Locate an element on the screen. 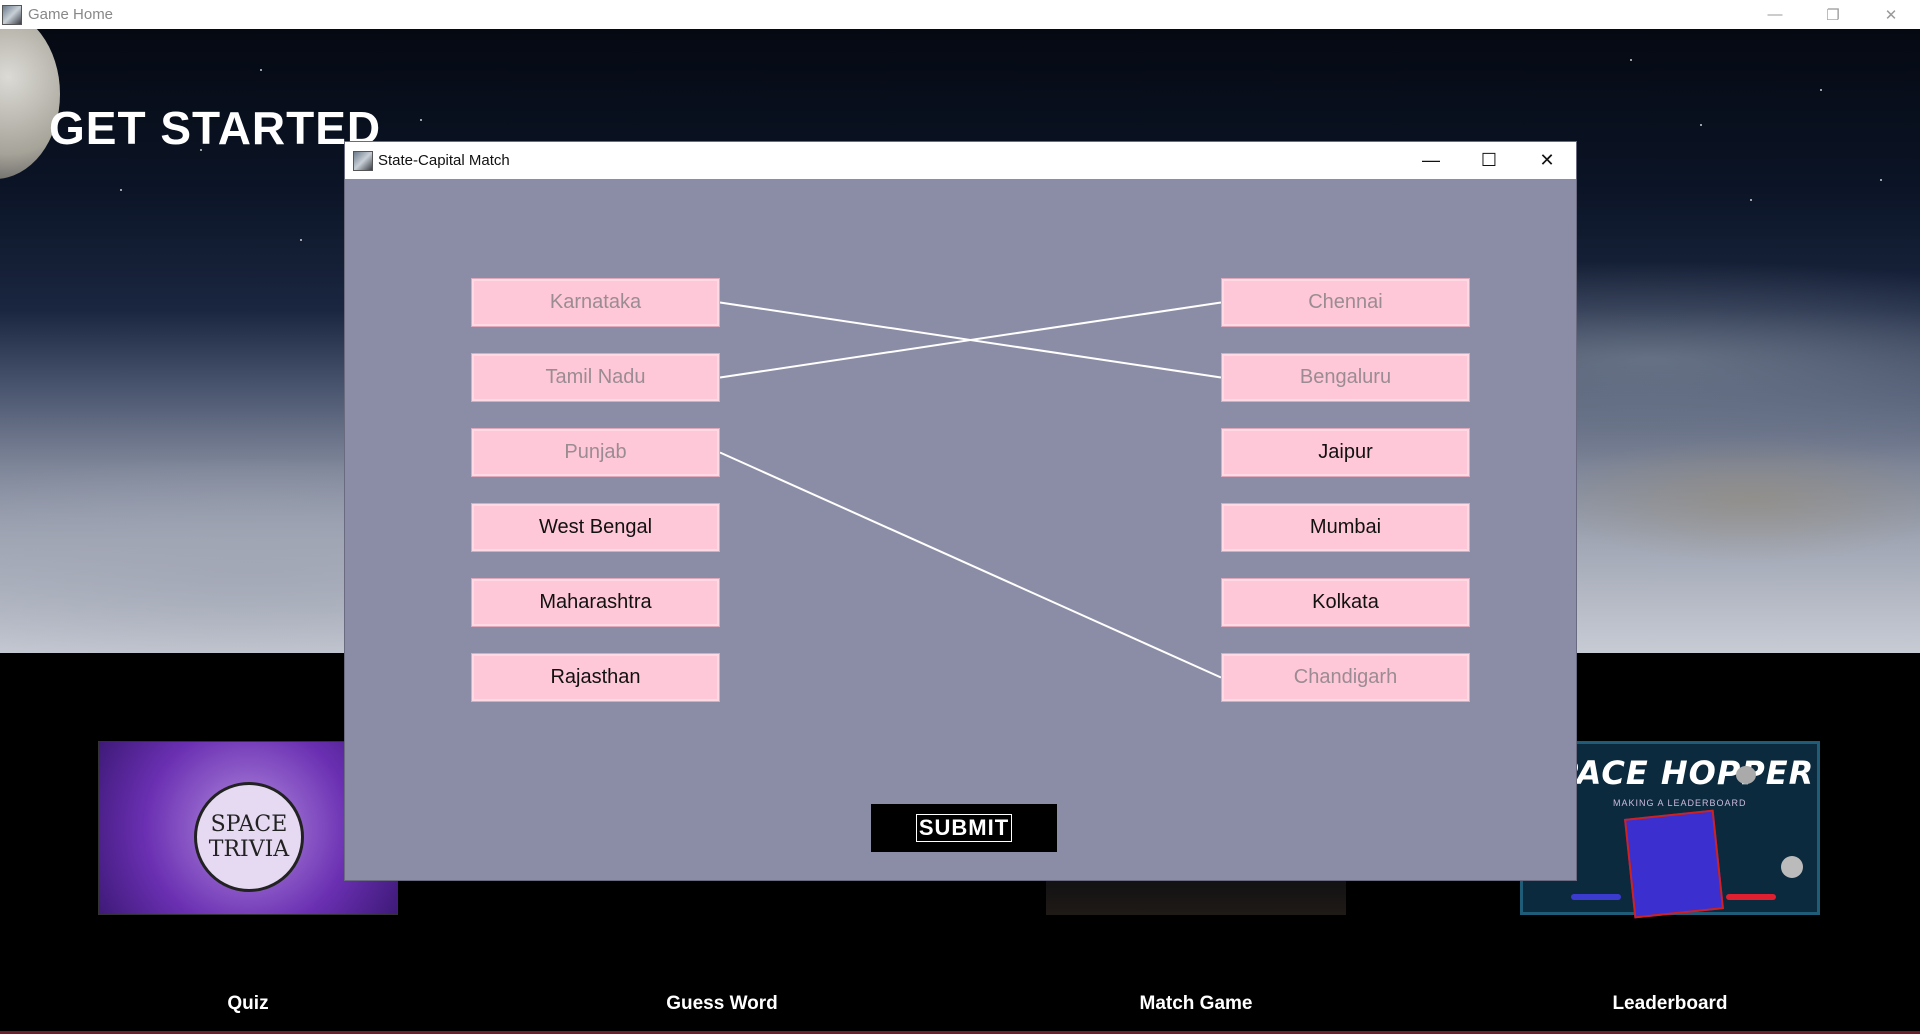 This screenshot has height=1034, width=1920. maximize-icon: ☐ is located at coordinates (1489, 160).